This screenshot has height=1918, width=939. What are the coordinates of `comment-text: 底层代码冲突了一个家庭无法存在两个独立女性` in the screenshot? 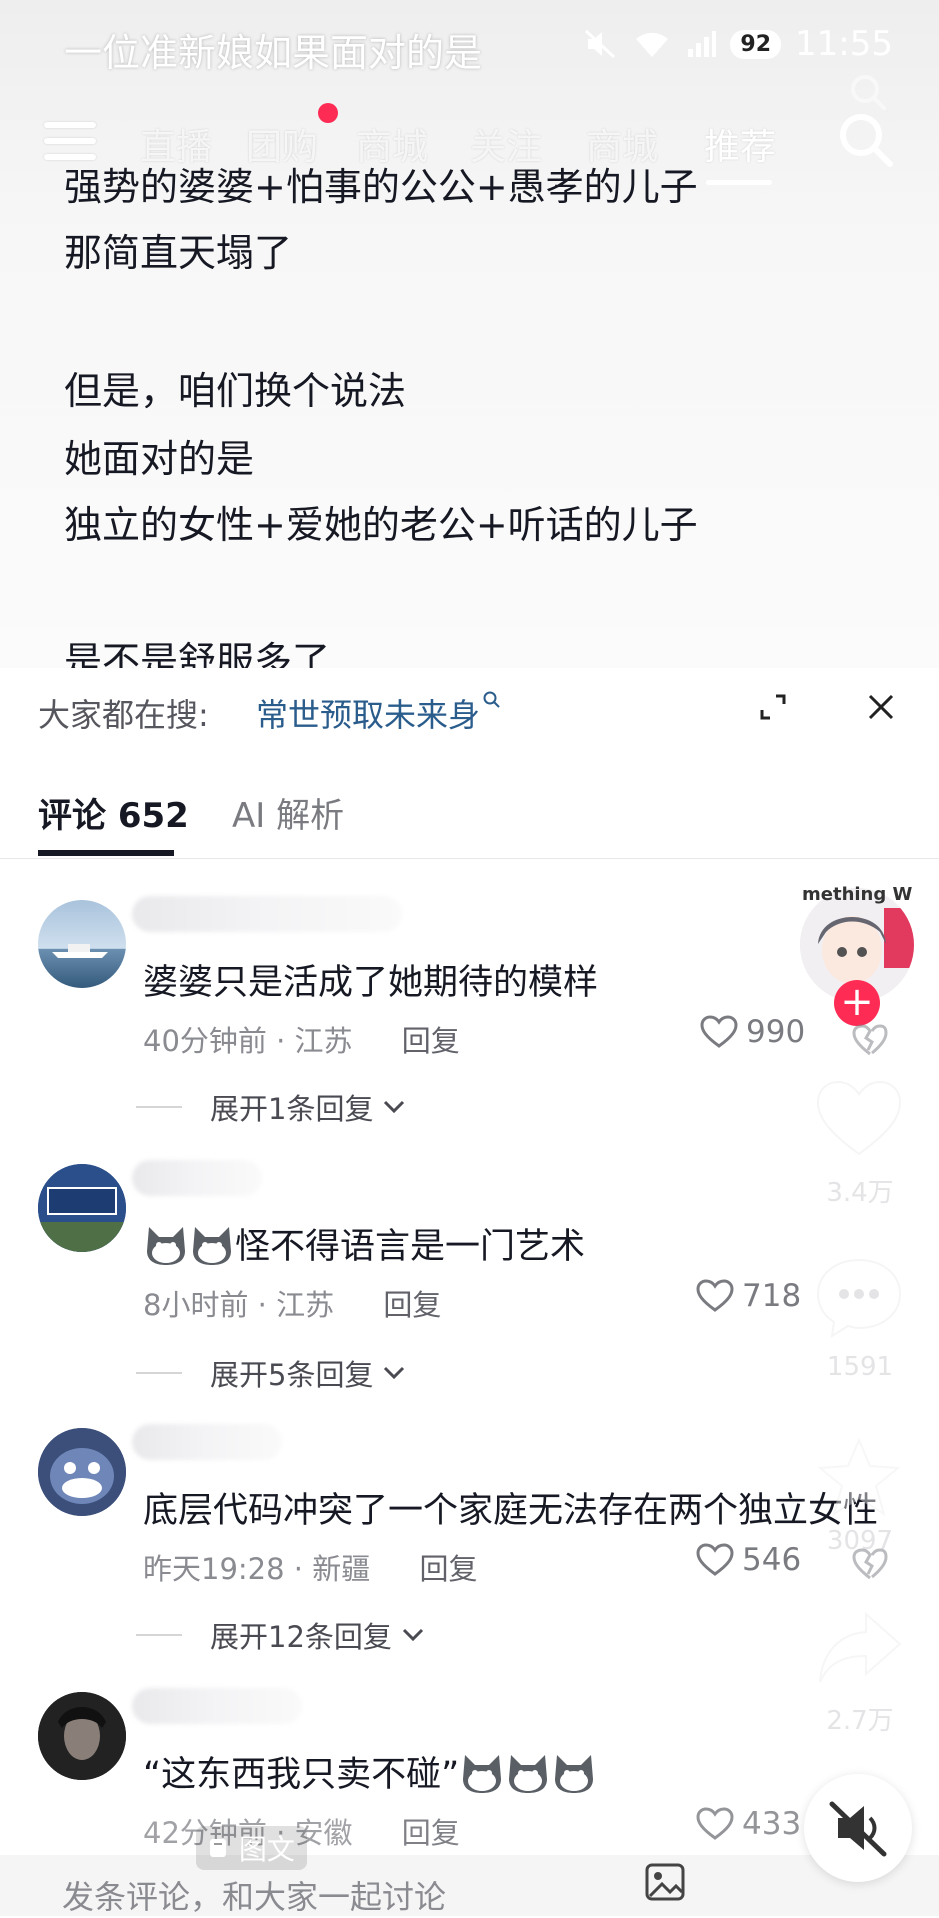 It's located at (511, 1511).